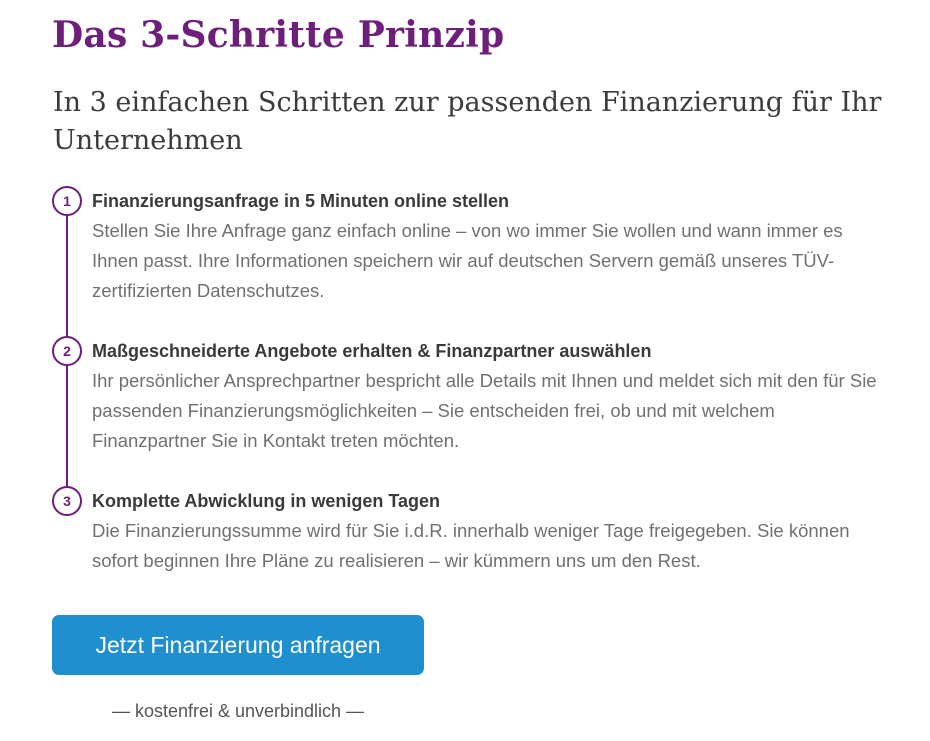  I want to click on step-number-badge: 2, so click(67, 351).